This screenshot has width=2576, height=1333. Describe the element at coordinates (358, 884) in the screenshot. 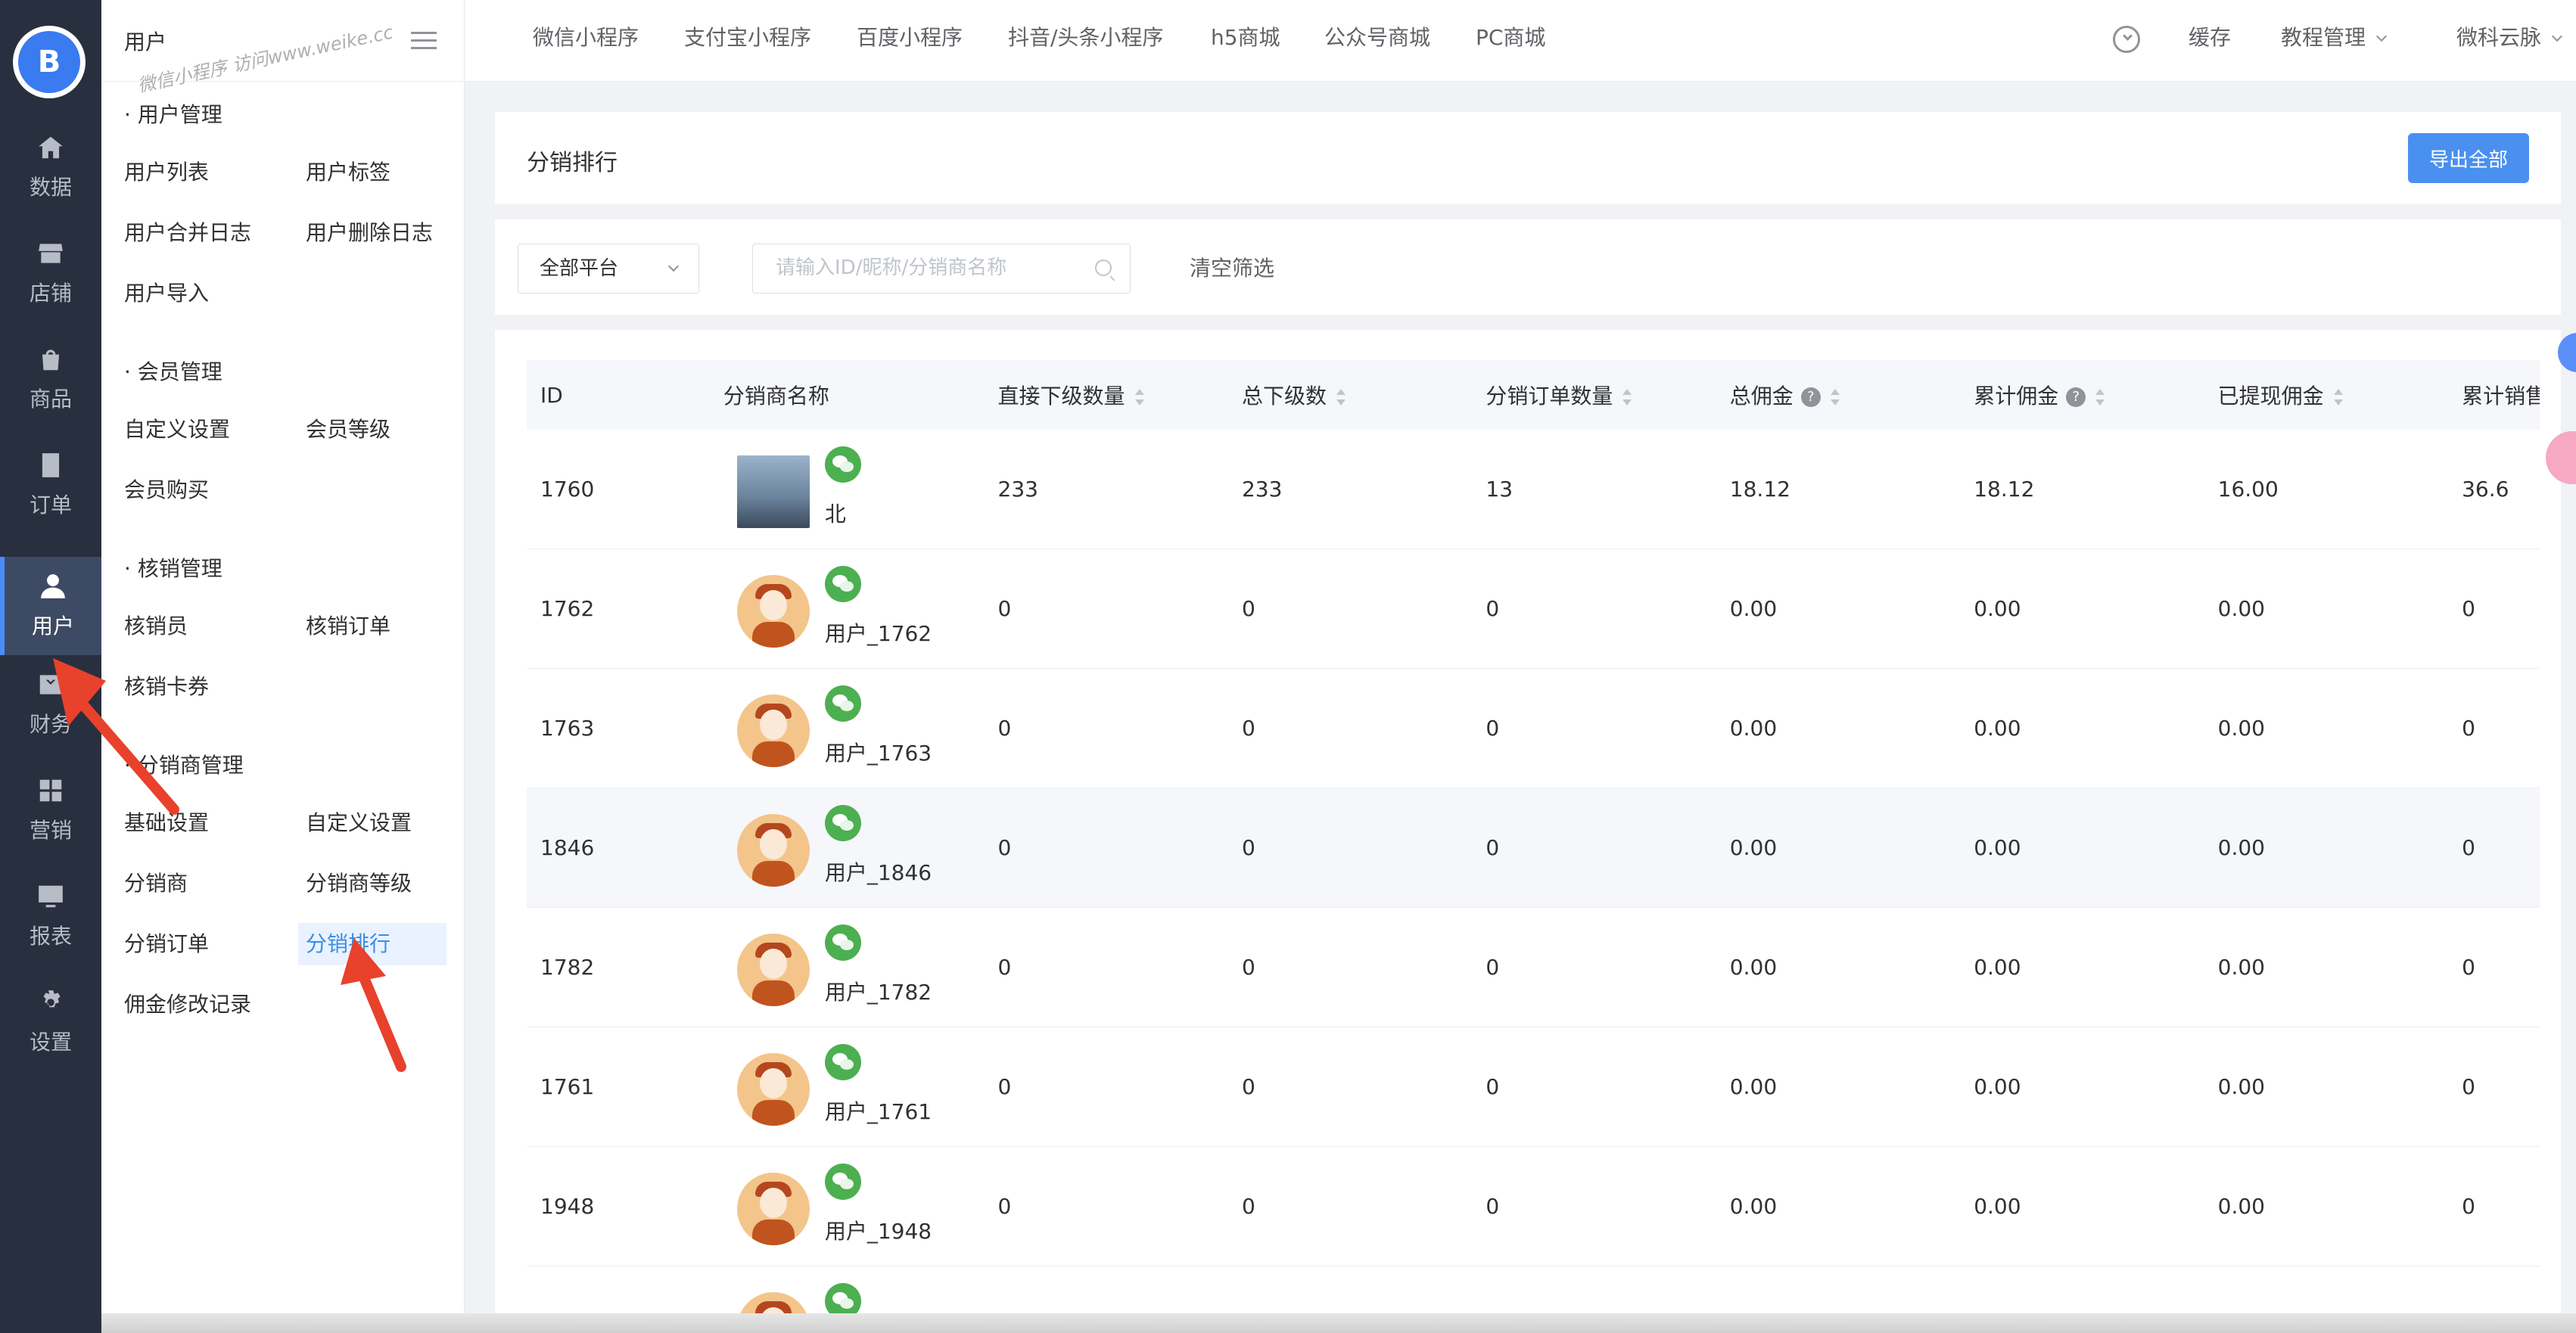

I see `nav-distributor-levels: 分销商等级` at that location.